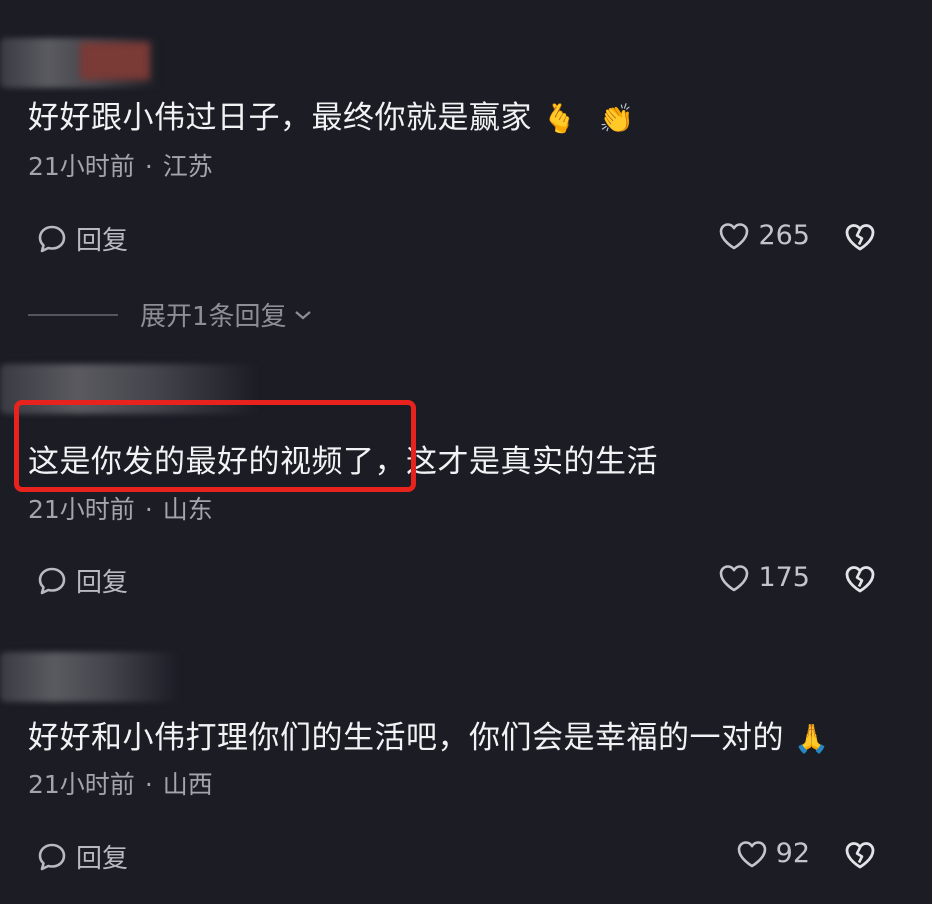 The height and width of the screenshot is (904, 932). I want to click on chevron-down-icon, so click(302, 314).